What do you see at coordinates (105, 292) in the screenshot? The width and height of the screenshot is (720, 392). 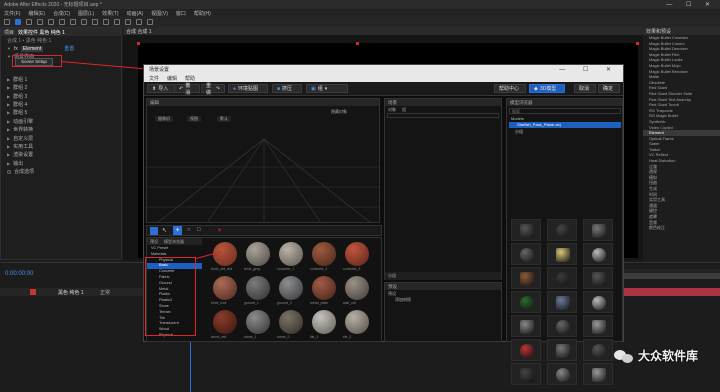 I see `blend-mode: 正常` at bounding box center [105, 292].